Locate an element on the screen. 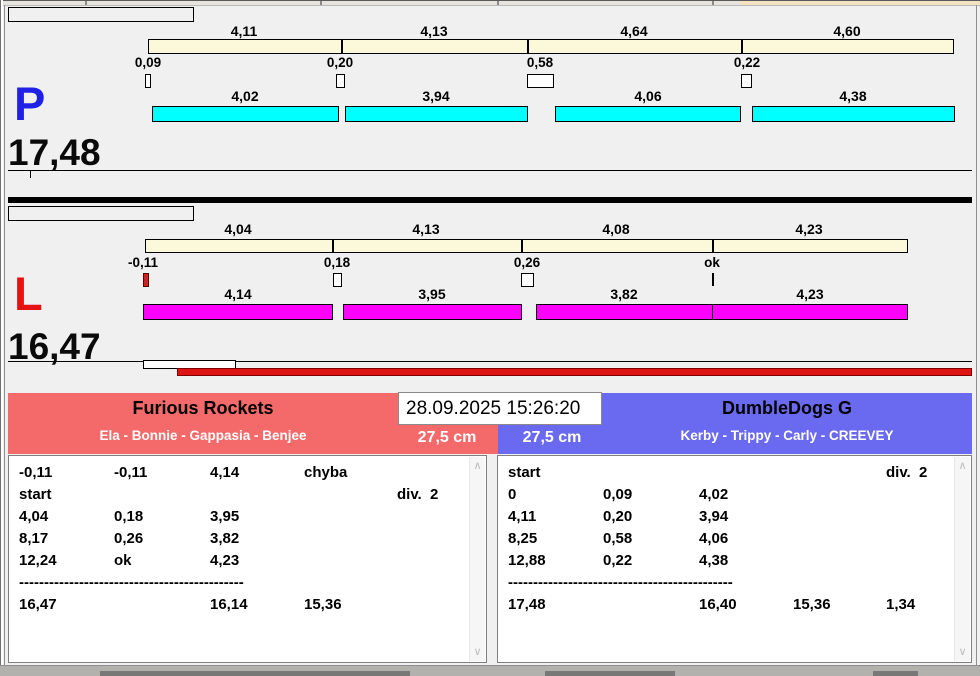 This screenshot has width=980, height=676. result-log-cell: 0,18 is located at coordinates (129, 516).